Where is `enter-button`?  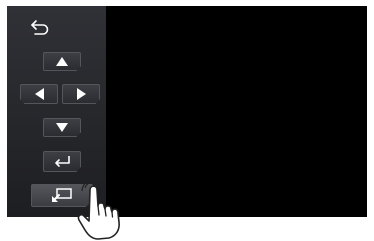 enter-button is located at coordinates (62, 161).